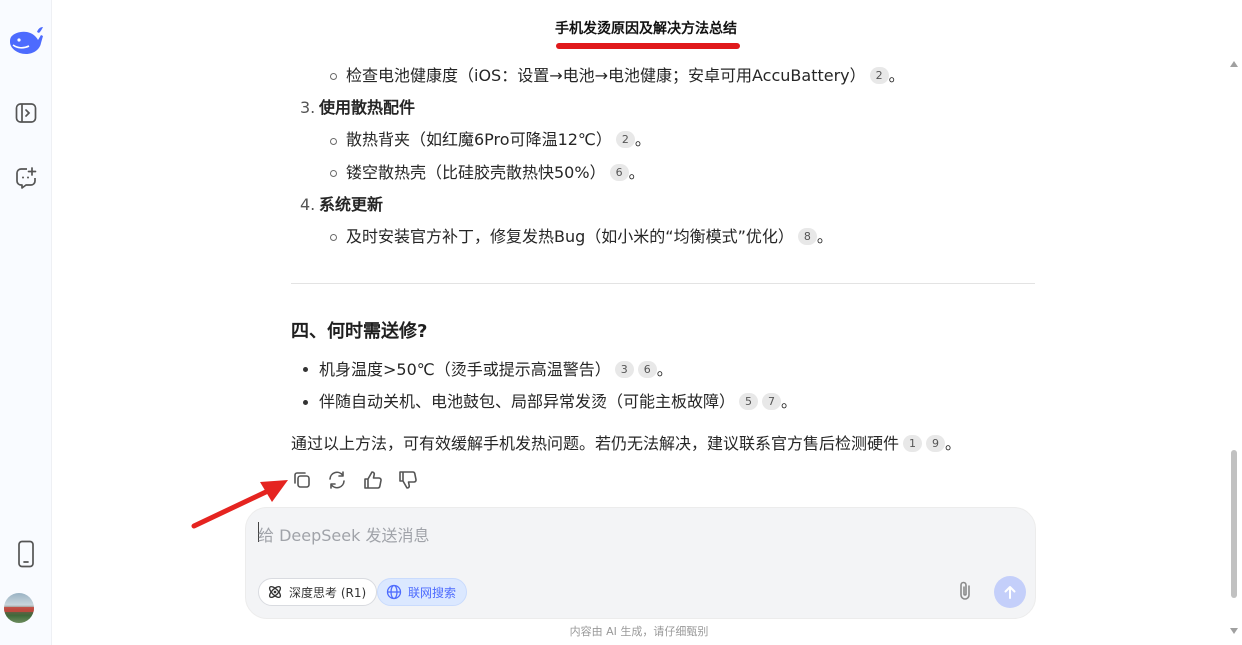 The image size is (1242, 645). What do you see at coordinates (408, 480) in the screenshot?
I see `thumbs-down-icon` at bounding box center [408, 480].